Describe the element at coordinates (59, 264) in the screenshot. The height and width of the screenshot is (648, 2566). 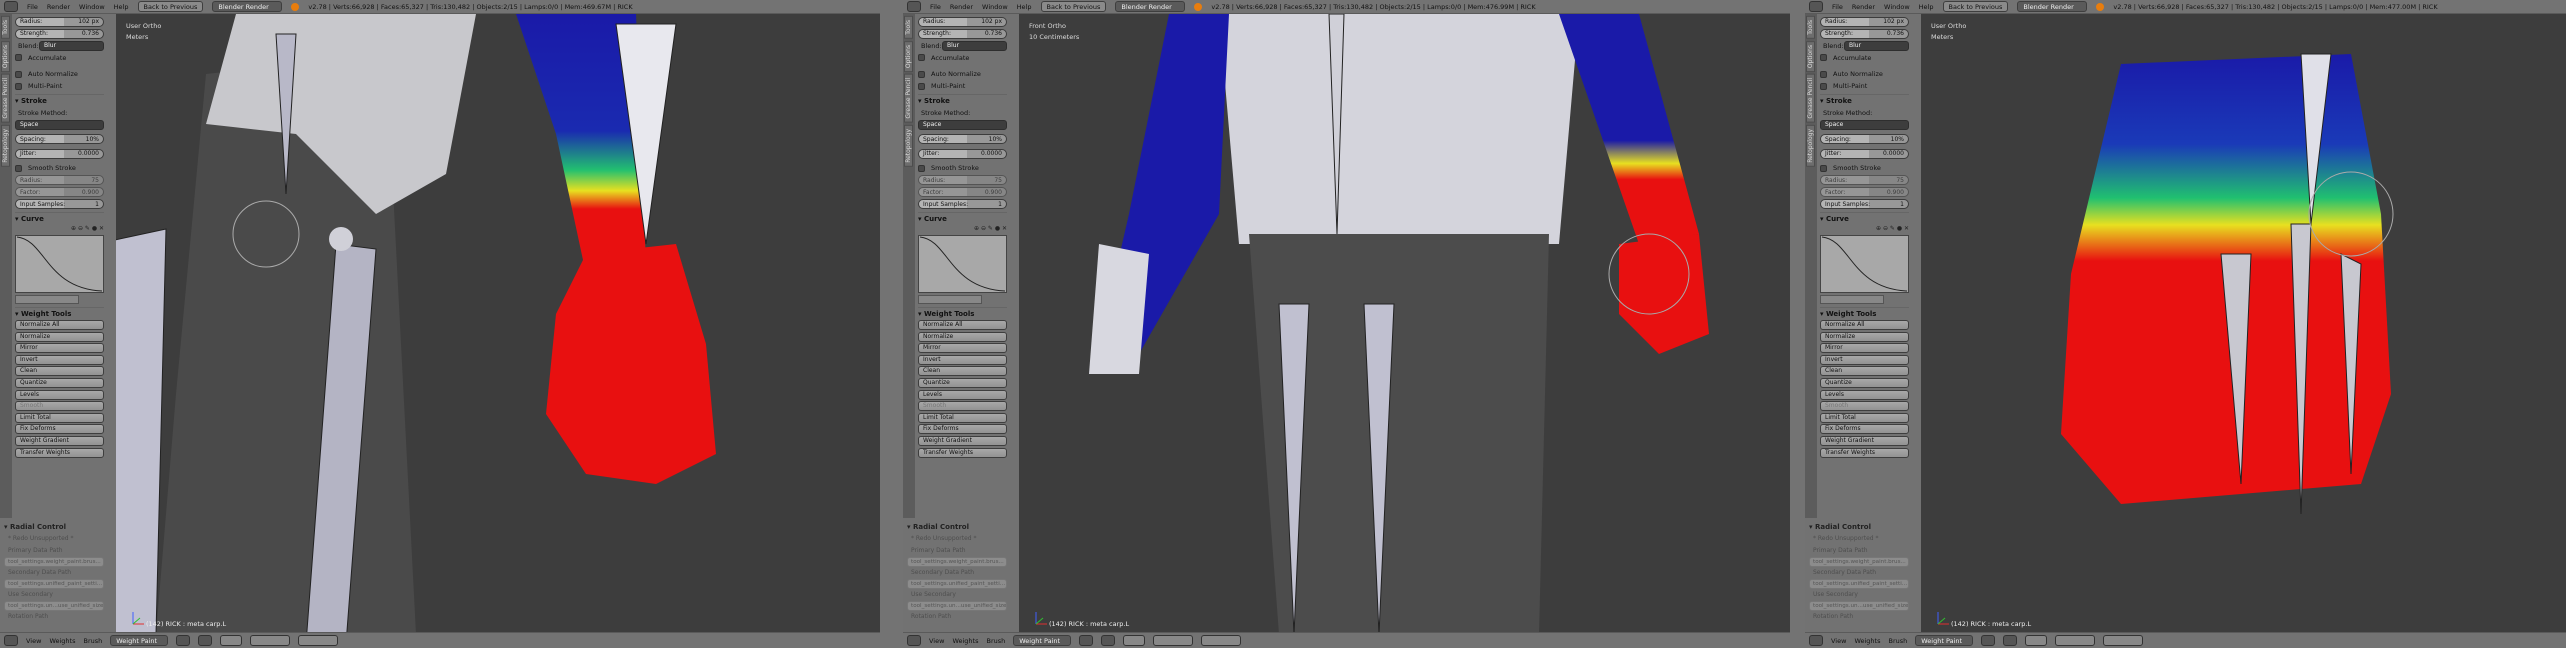
I see `falloff-curve-editor` at that location.